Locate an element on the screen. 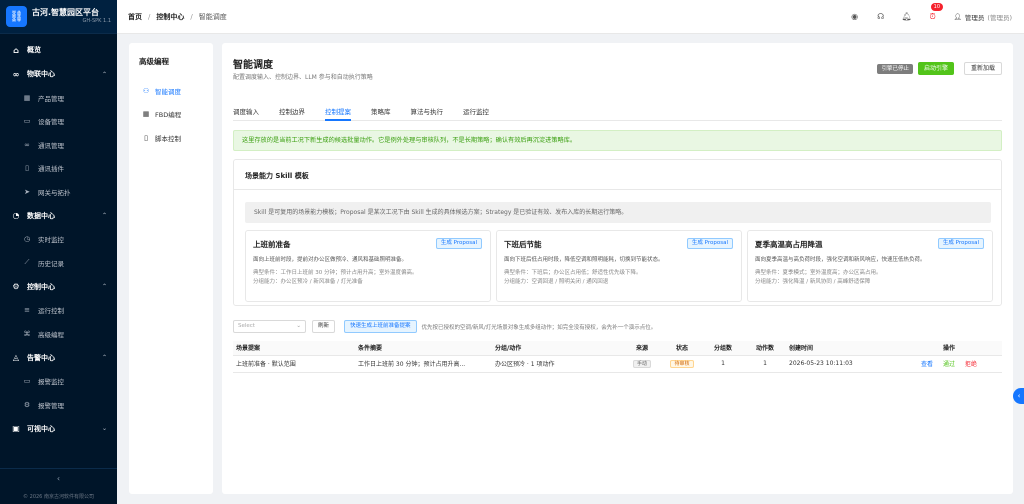 This screenshot has height=504, width=1024. menu-overview: ⌂ 概览 is located at coordinates (58, 50).